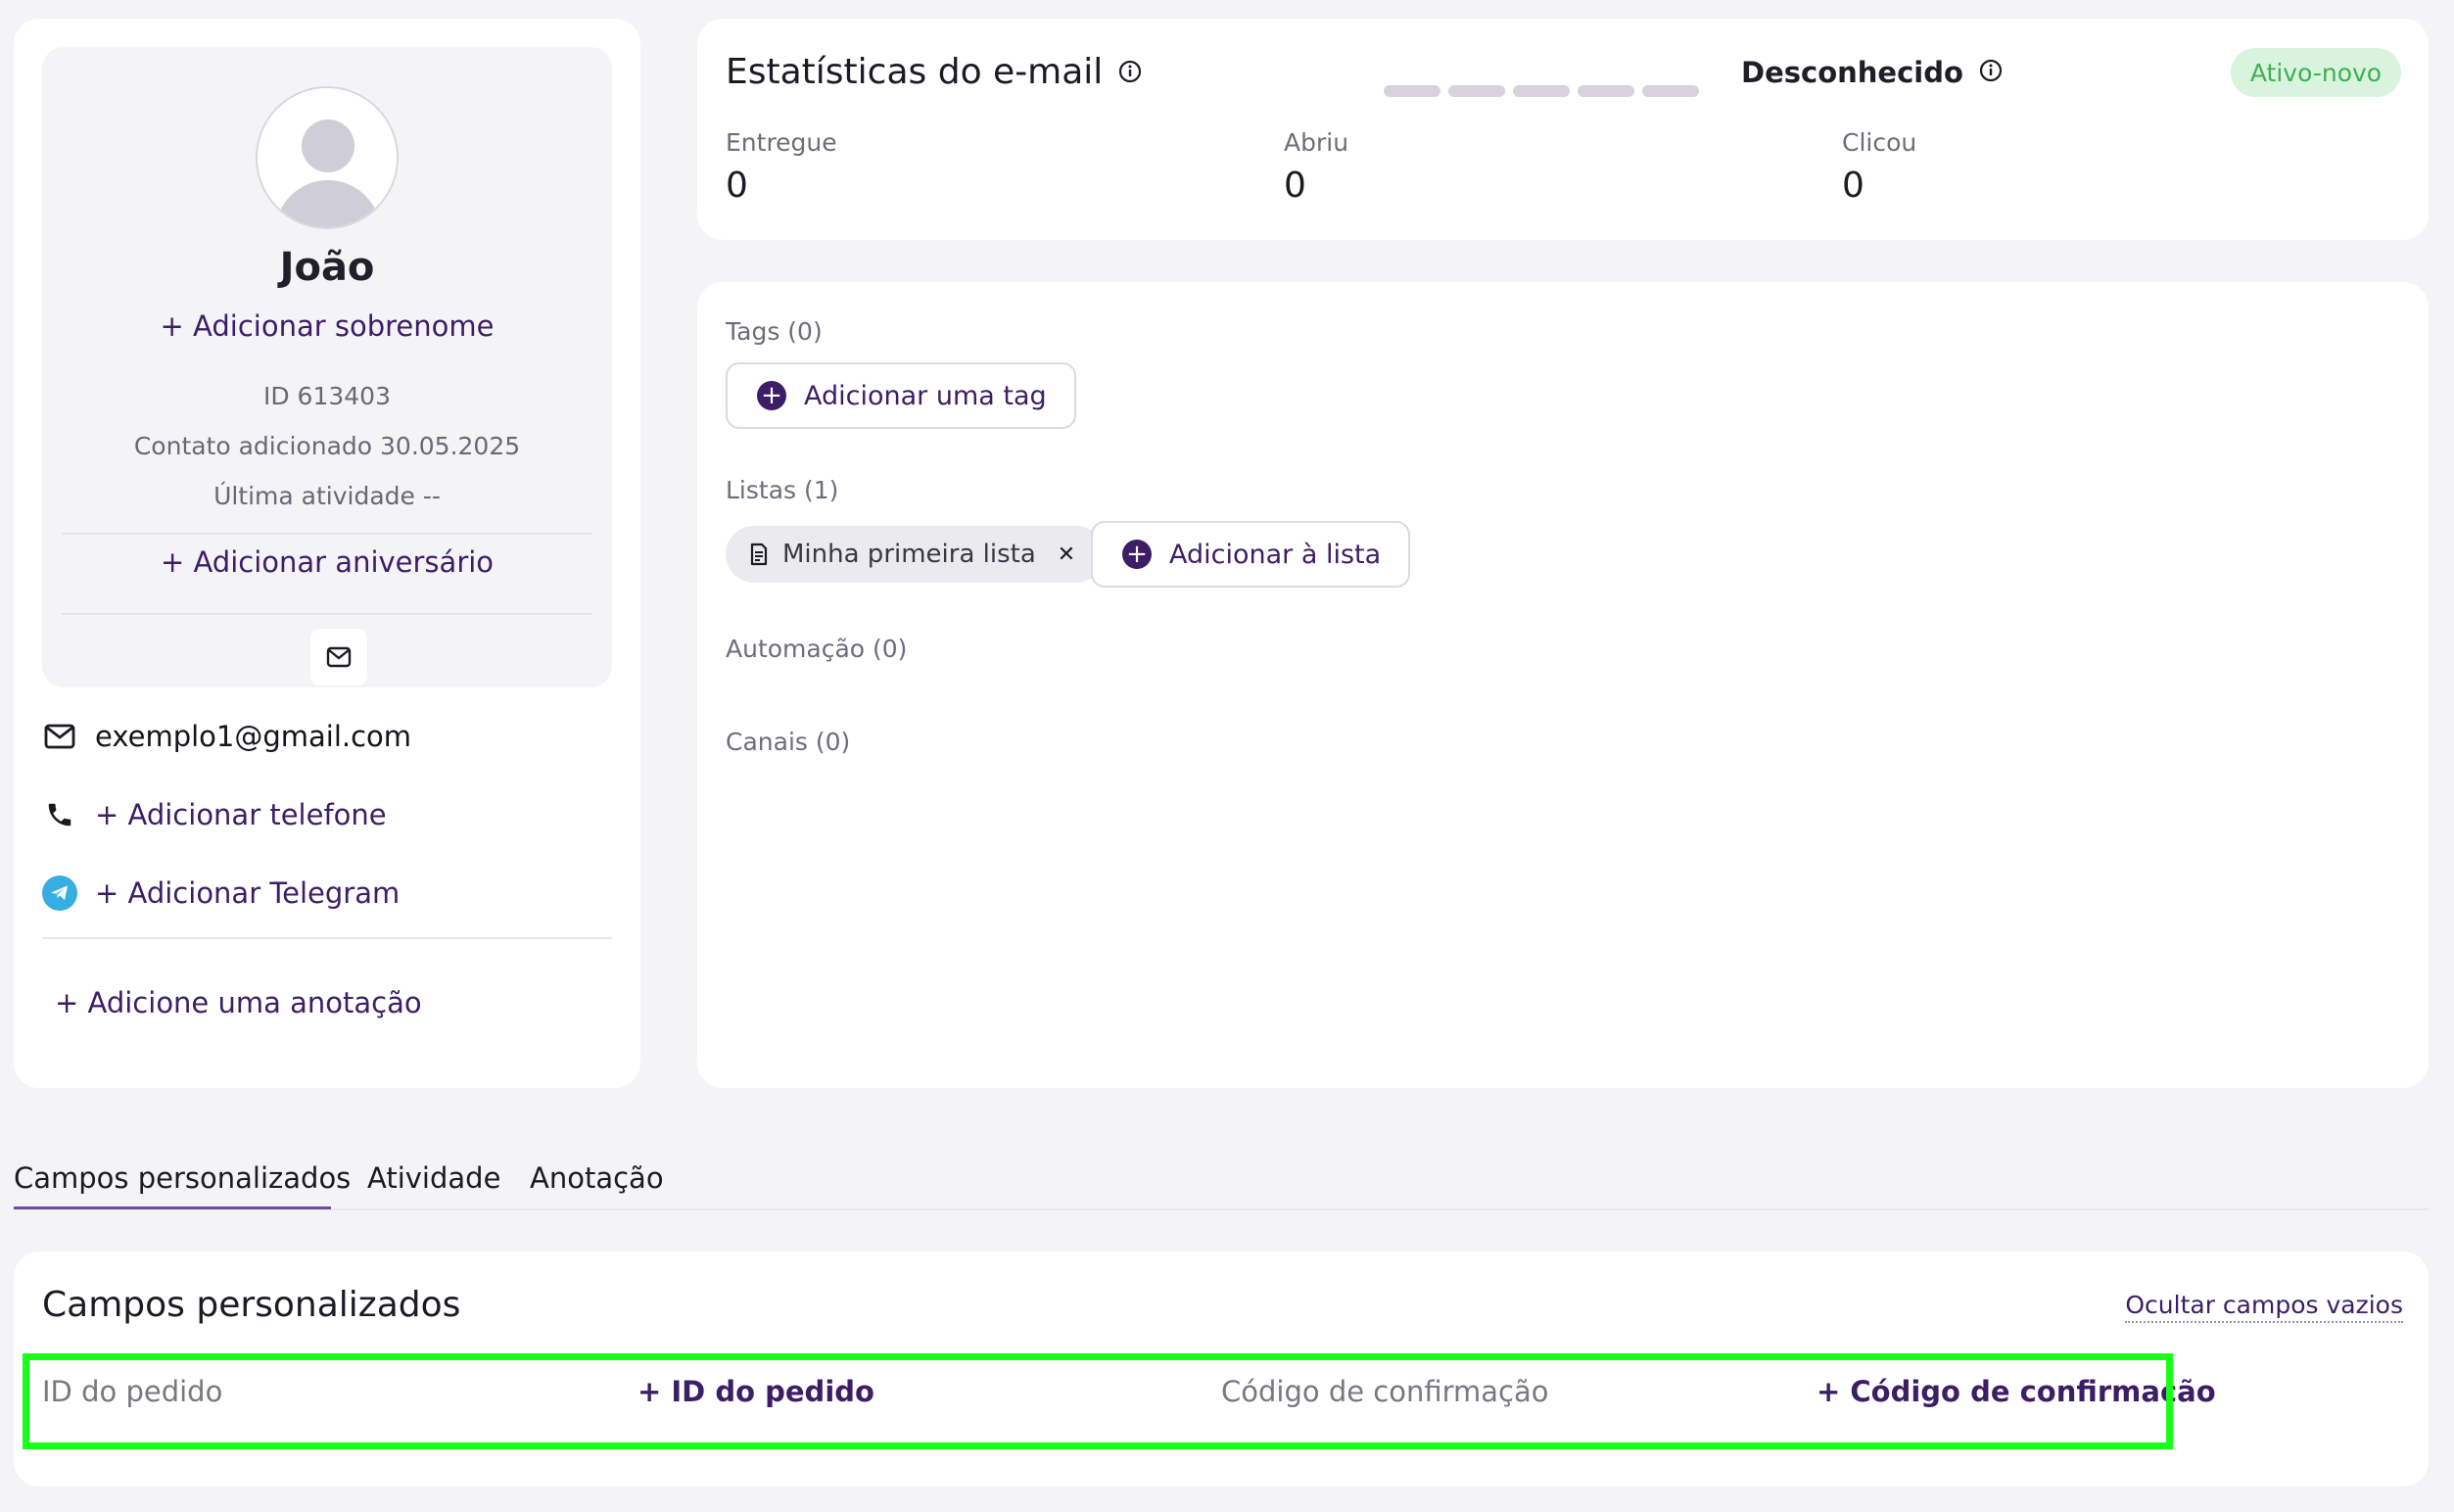 This screenshot has width=2454, height=1512. What do you see at coordinates (597, 1178) in the screenshot?
I see `tab-notes: Anotação` at bounding box center [597, 1178].